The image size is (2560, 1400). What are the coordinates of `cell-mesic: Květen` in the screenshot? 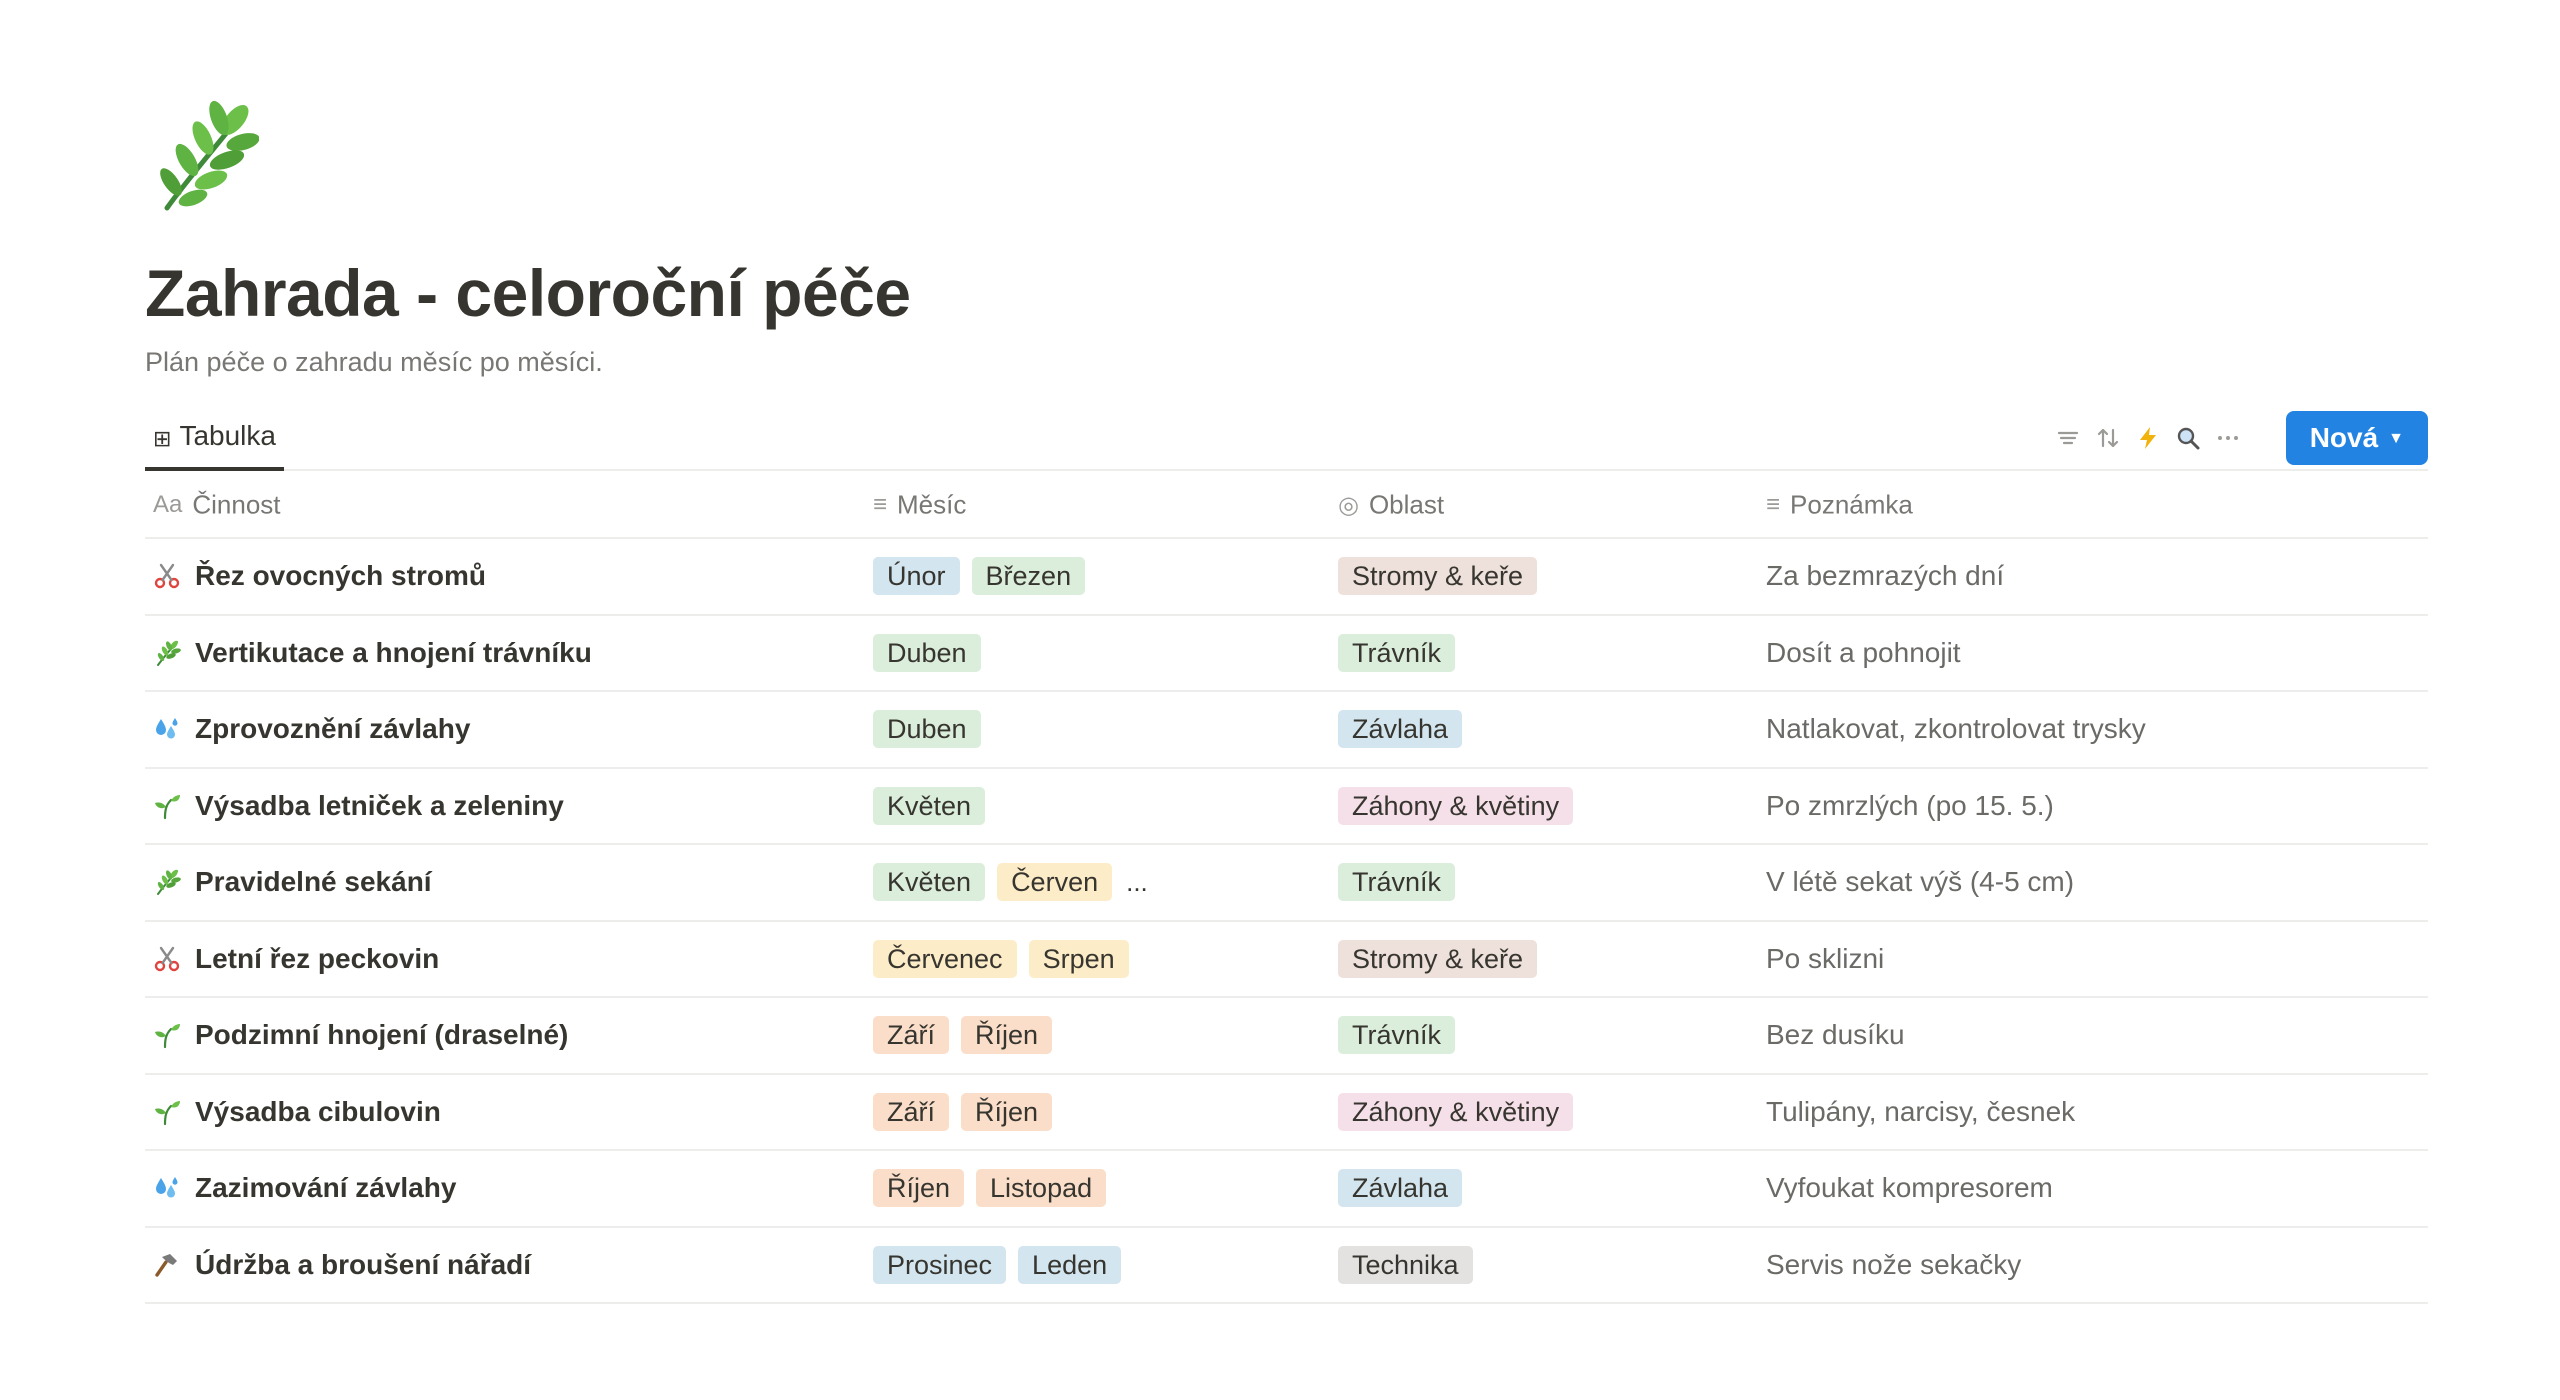 It's located at (1097, 806).